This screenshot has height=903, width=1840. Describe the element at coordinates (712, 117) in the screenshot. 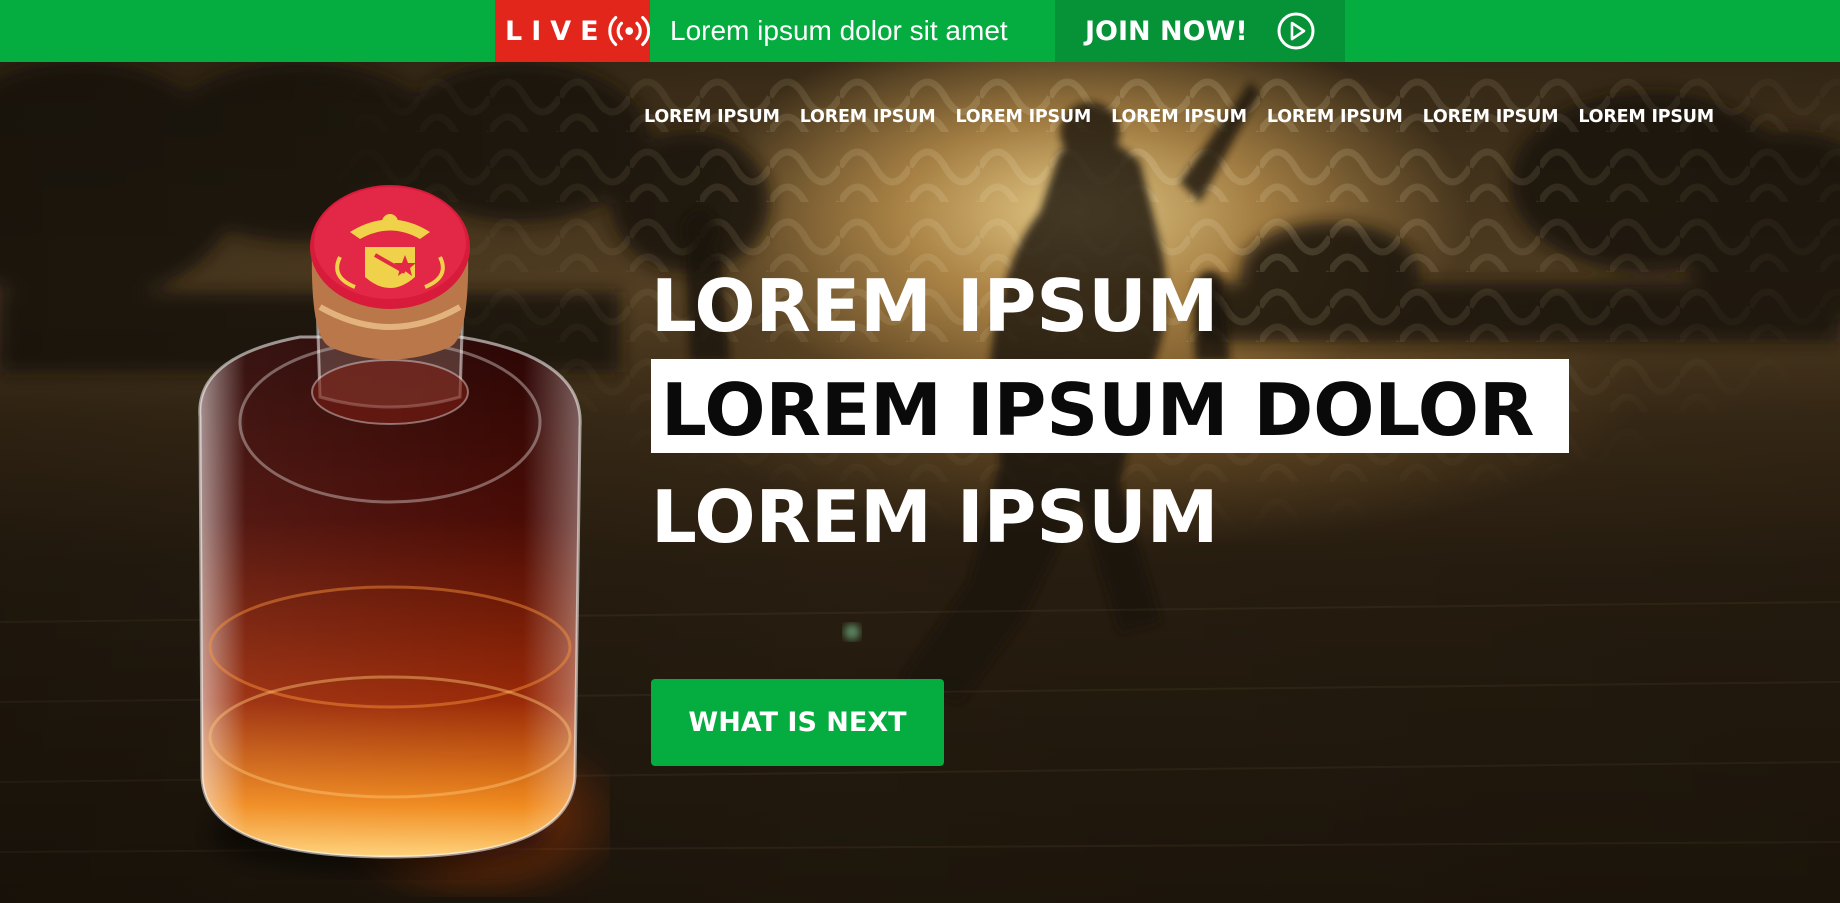

I see `nav-item-1: LOREM IPSUM` at that location.